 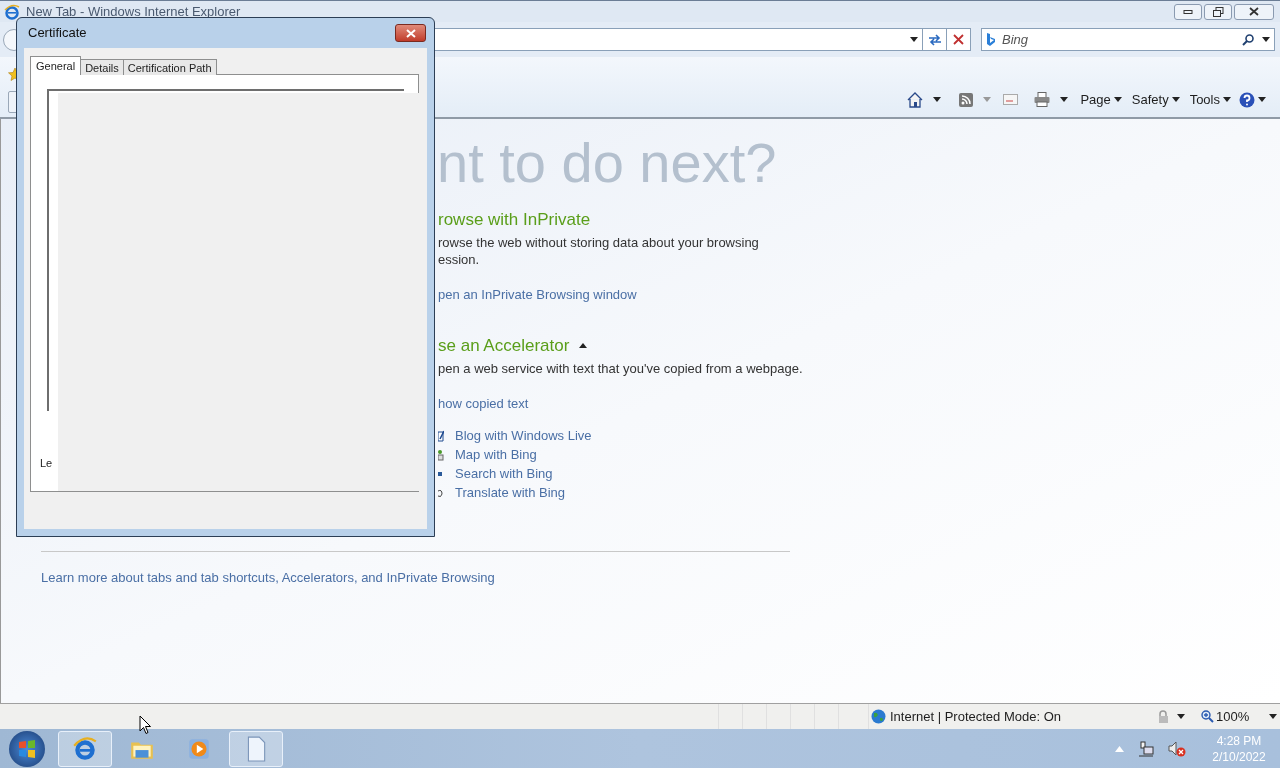 I want to click on accelerator-link: Translate with Bing, so click(x=620, y=492).